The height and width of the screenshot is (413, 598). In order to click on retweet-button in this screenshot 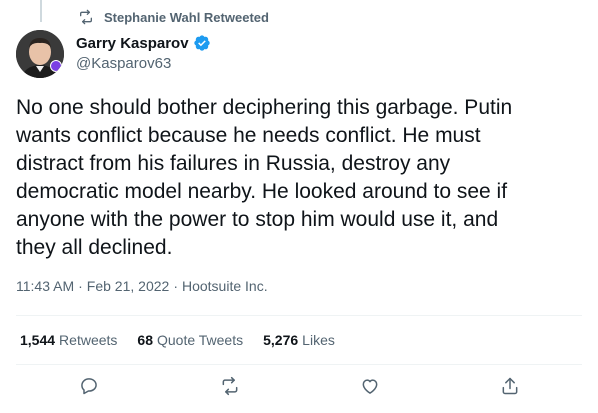, I will do `click(230, 388)`.